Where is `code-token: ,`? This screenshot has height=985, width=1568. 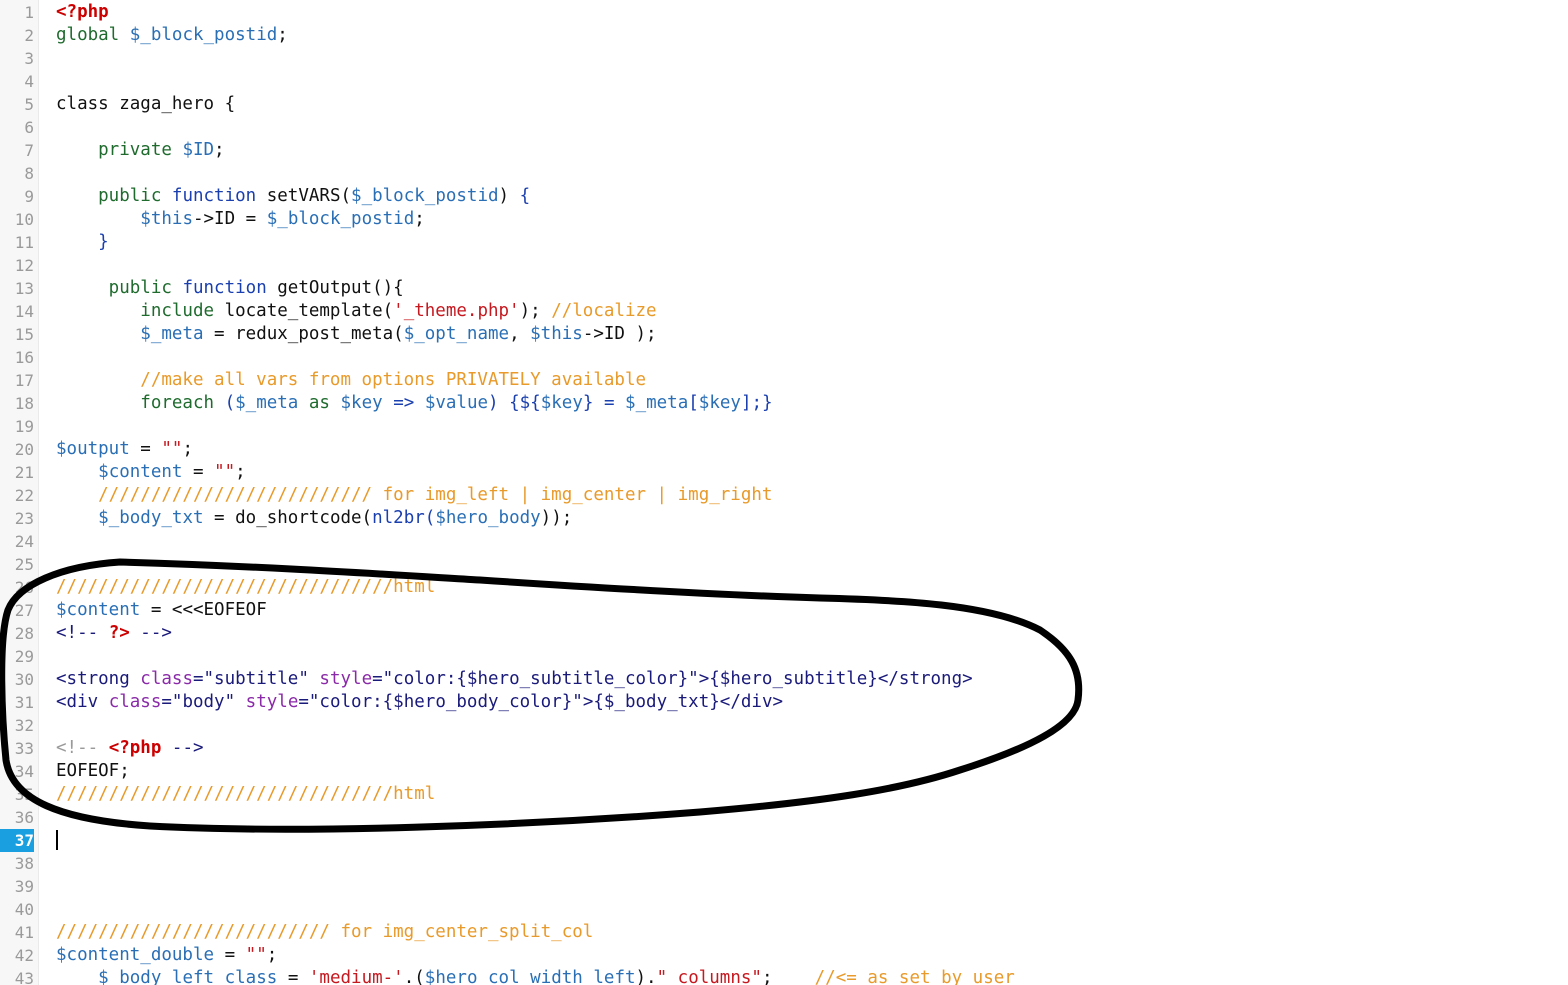 code-token: , is located at coordinates (520, 334).